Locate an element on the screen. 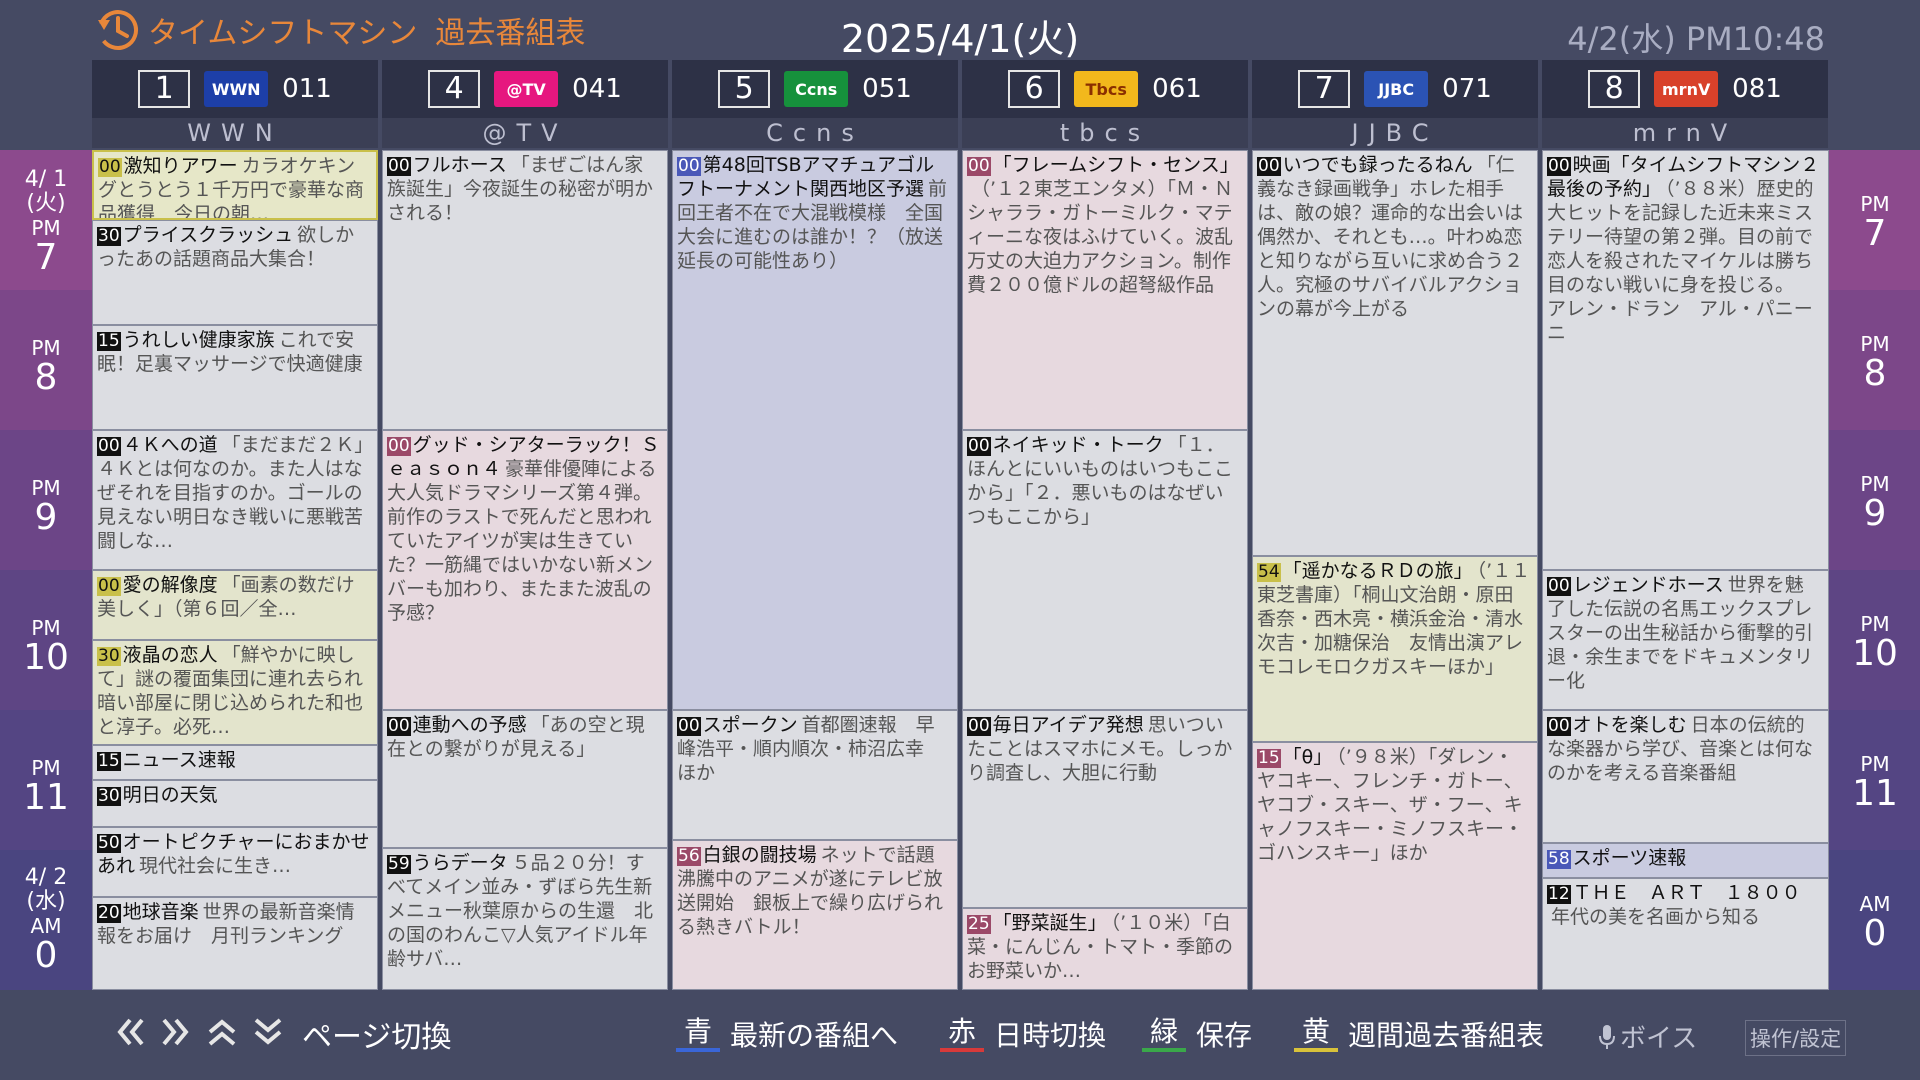 This screenshot has width=1920, height=1080. channel-logo: mrnV is located at coordinates (1686, 89).